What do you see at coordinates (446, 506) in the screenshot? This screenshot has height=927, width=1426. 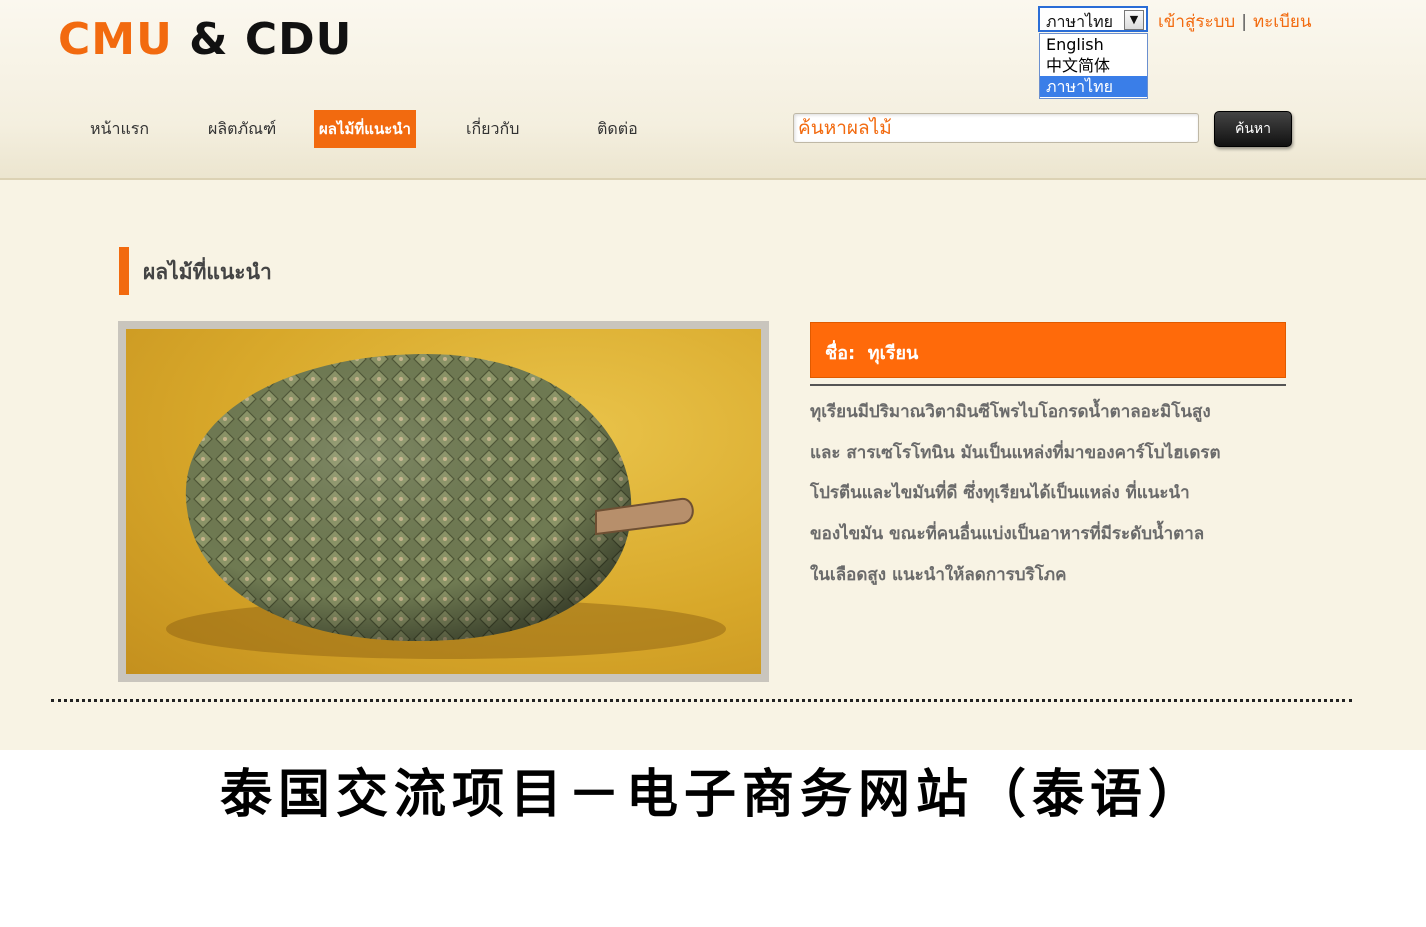 I see `durian-image` at bounding box center [446, 506].